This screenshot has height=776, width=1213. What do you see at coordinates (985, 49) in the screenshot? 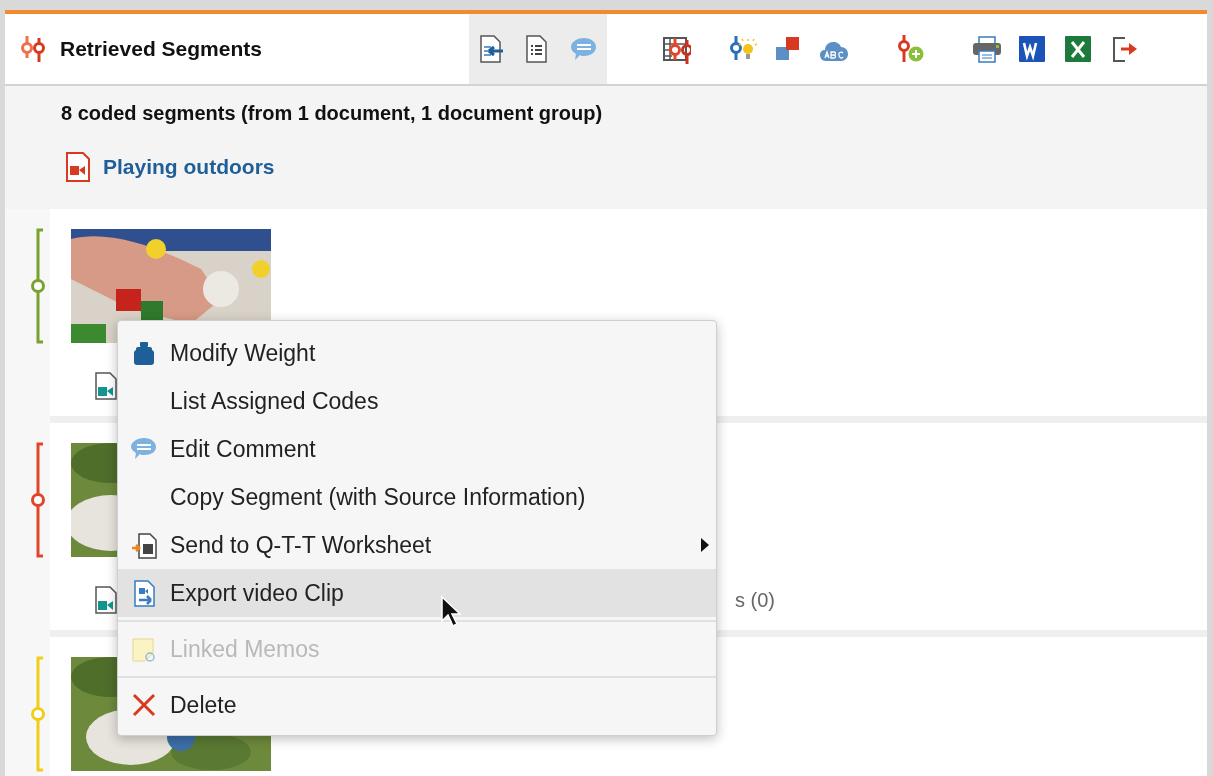
I see `print-icon` at bounding box center [985, 49].